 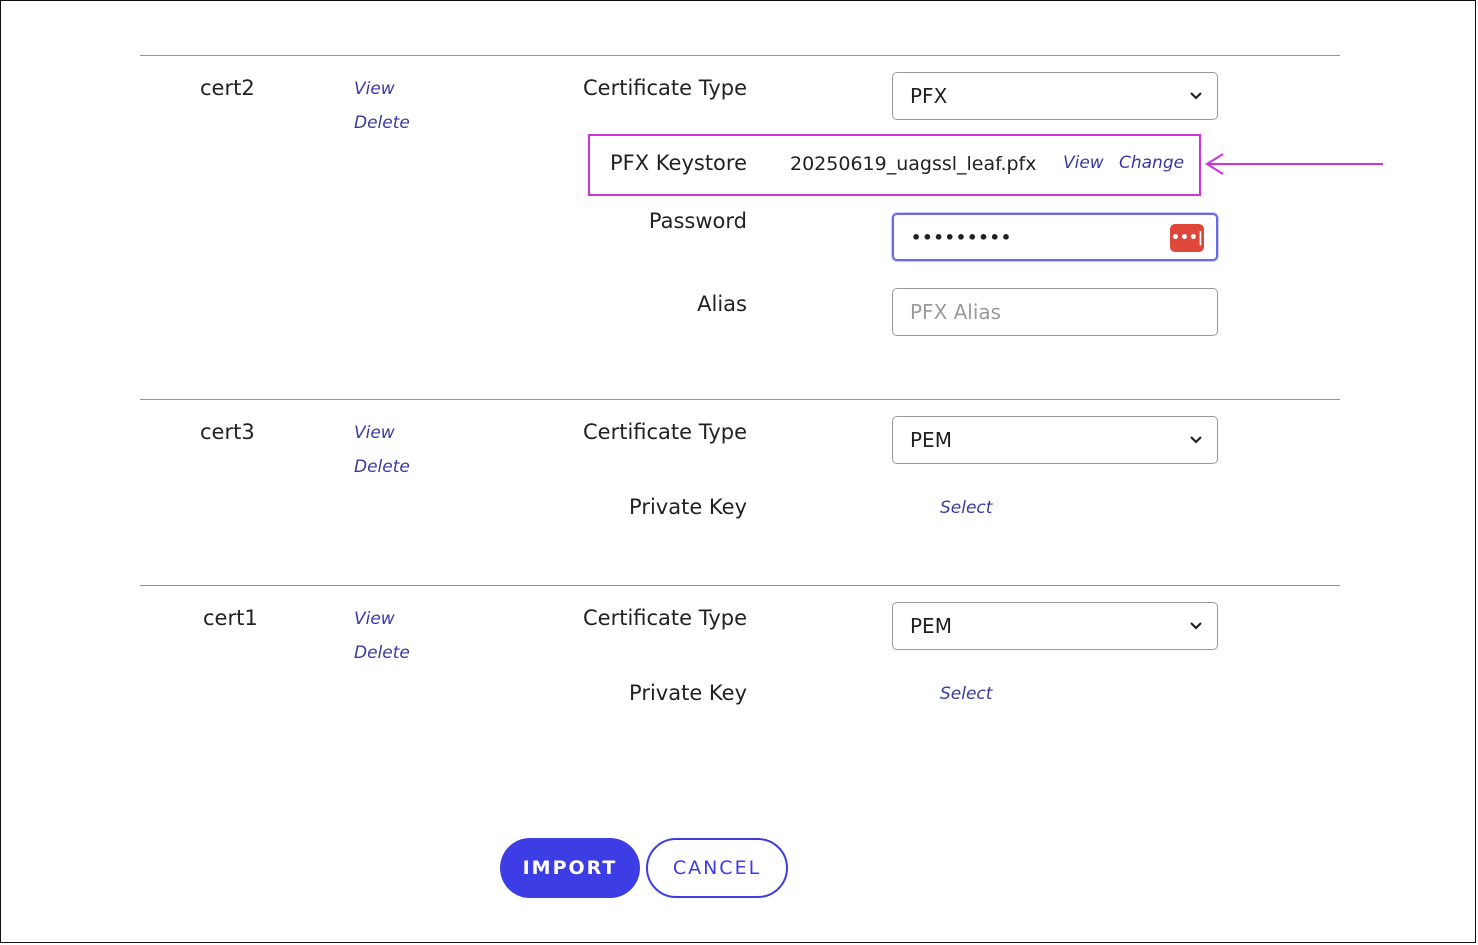 What do you see at coordinates (227, 432) in the screenshot?
I see `cert-name: cert3` at bounding box center [227, 432].